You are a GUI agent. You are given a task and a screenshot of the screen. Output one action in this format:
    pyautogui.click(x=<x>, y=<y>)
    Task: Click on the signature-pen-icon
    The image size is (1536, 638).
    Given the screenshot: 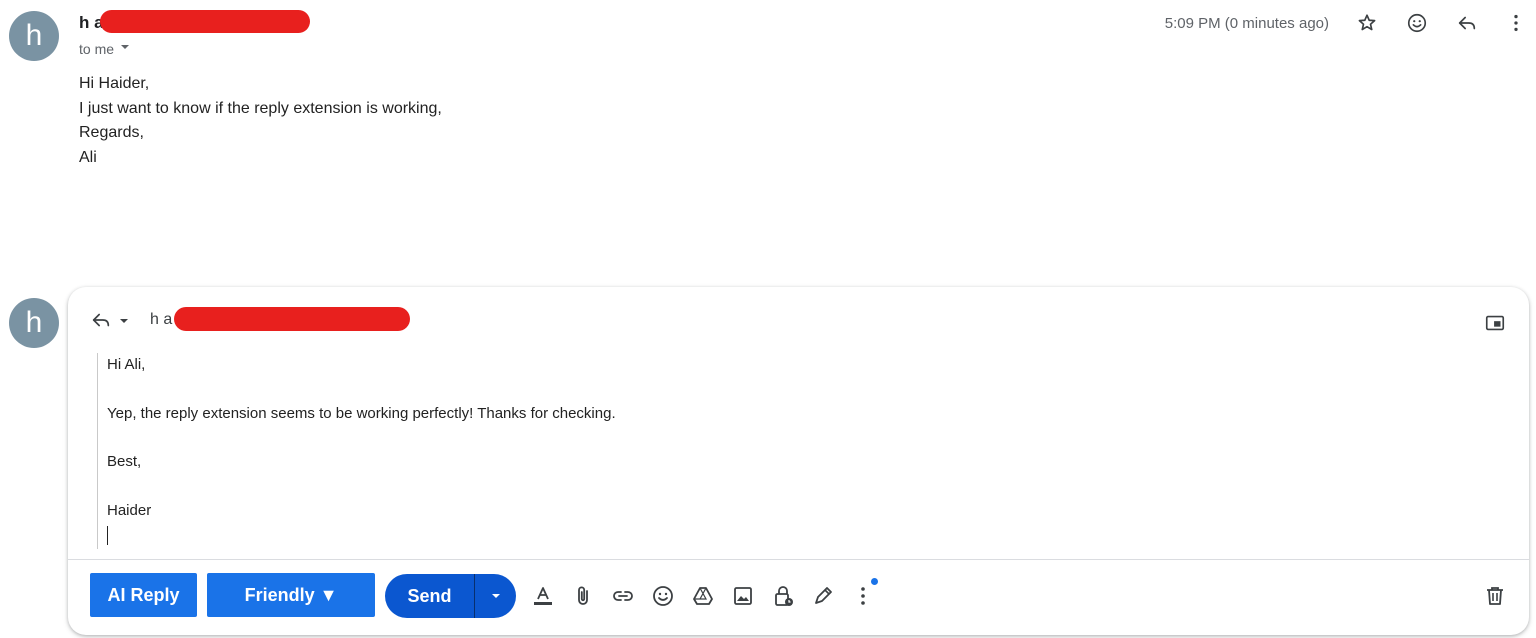 What is the action you would take?
    pyautogui.click(x=823, y=596)
    